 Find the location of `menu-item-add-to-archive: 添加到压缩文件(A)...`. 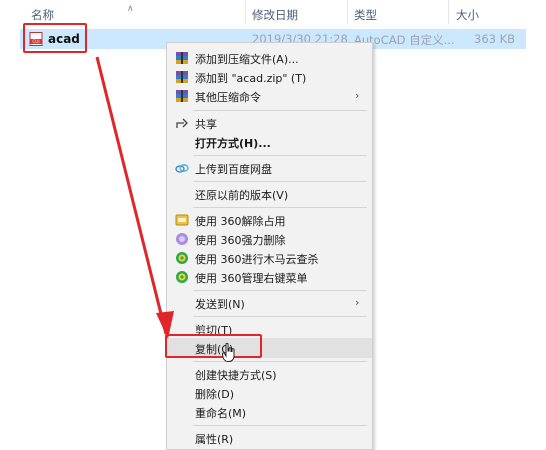

menu-item-add-to-archive: 添加到压缩文件(A)... is located at coordinates (269, 58).